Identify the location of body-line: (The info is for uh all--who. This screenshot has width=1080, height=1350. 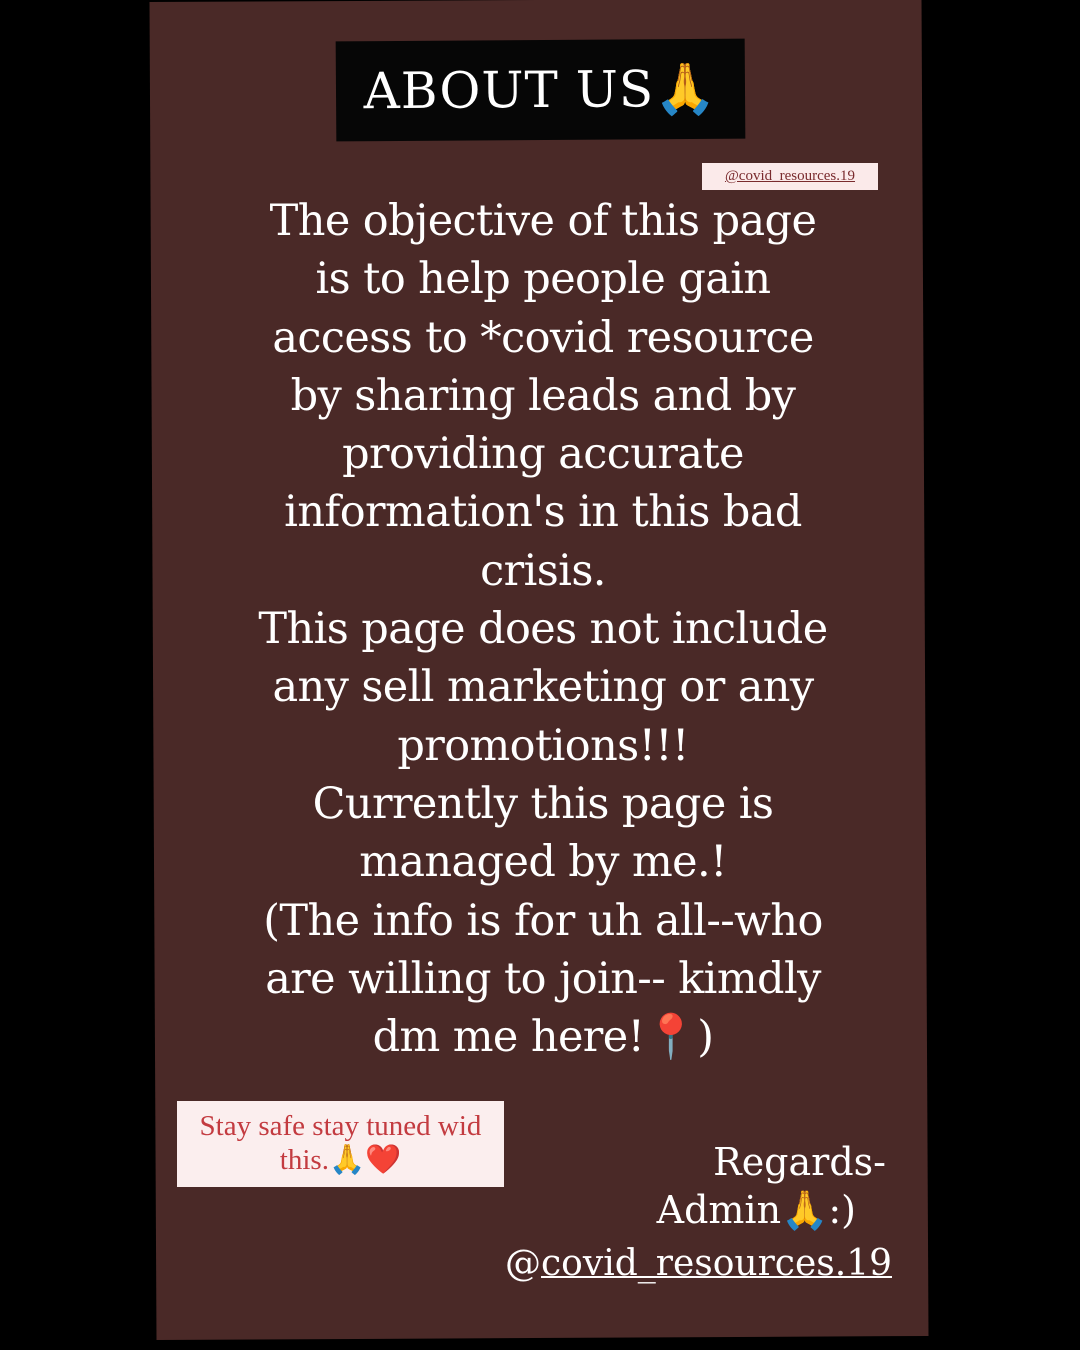
(543, 920).